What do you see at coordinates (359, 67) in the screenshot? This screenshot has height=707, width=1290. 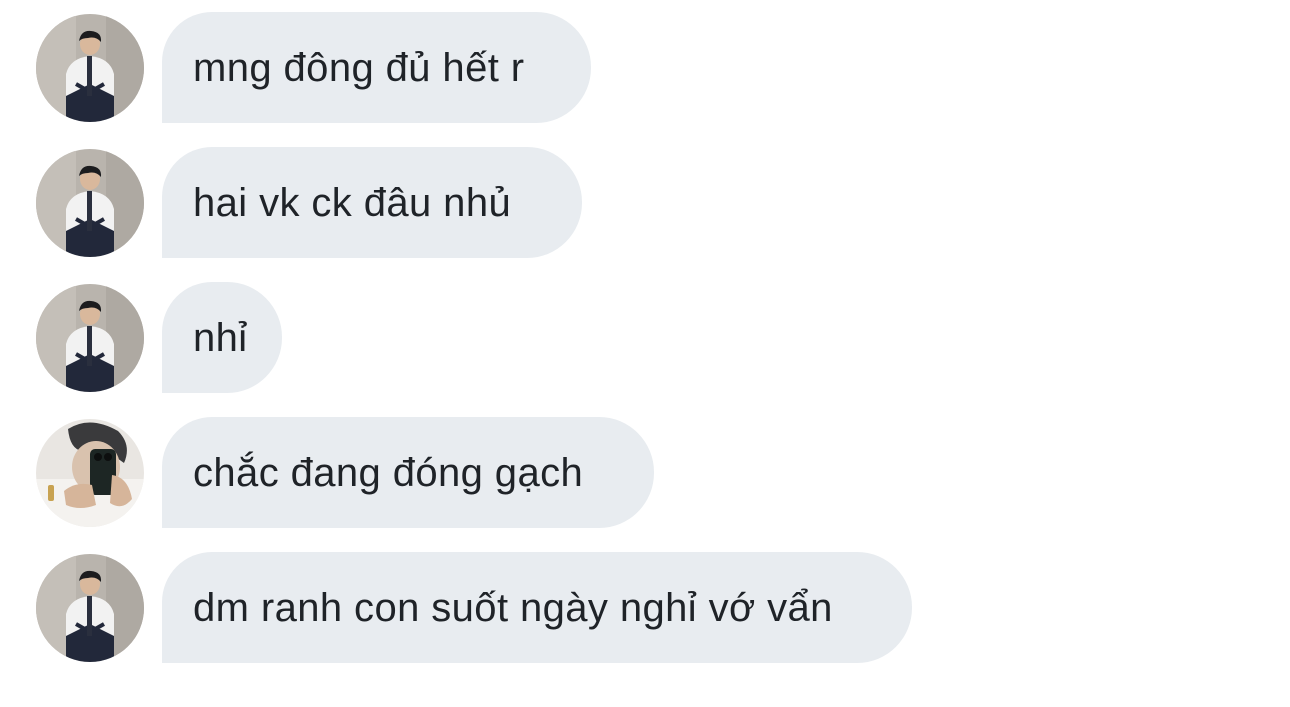 I see `message-text: mng đông đủ hết r` at bounding box center [359, 67].